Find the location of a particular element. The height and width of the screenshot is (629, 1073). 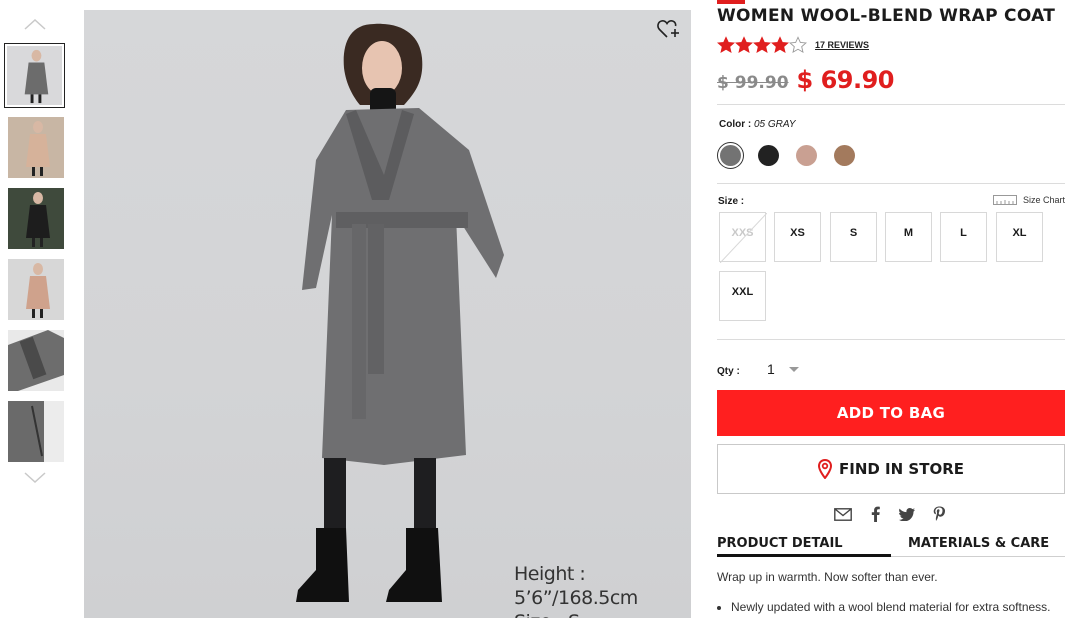

new-badge is located at coordinates (731, 2).